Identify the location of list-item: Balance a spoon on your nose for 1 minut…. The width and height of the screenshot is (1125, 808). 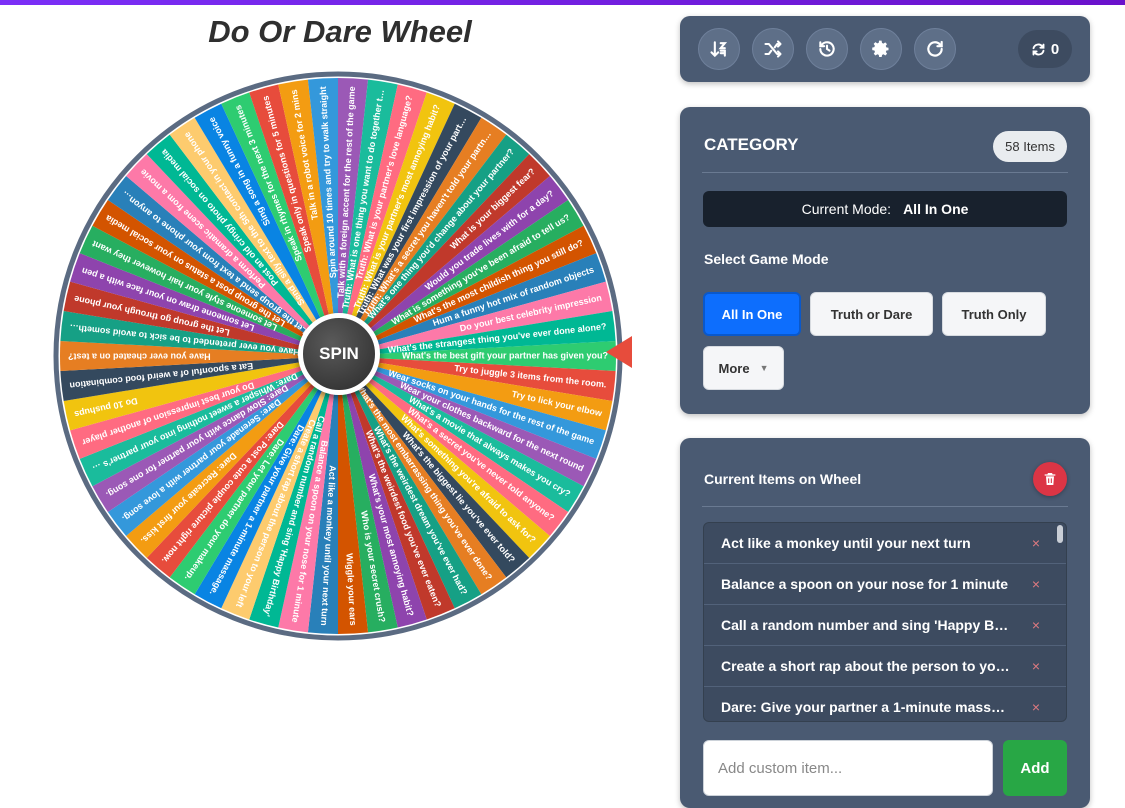
(885, 584).